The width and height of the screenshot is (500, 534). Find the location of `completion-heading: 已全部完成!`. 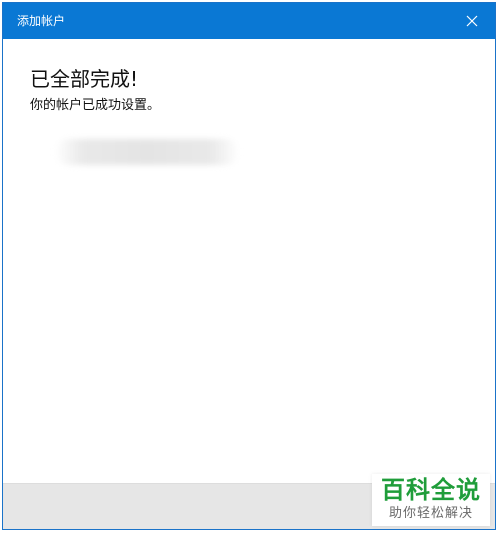

completion-heading: 已全部完成! is located at coordinates (84, 79).